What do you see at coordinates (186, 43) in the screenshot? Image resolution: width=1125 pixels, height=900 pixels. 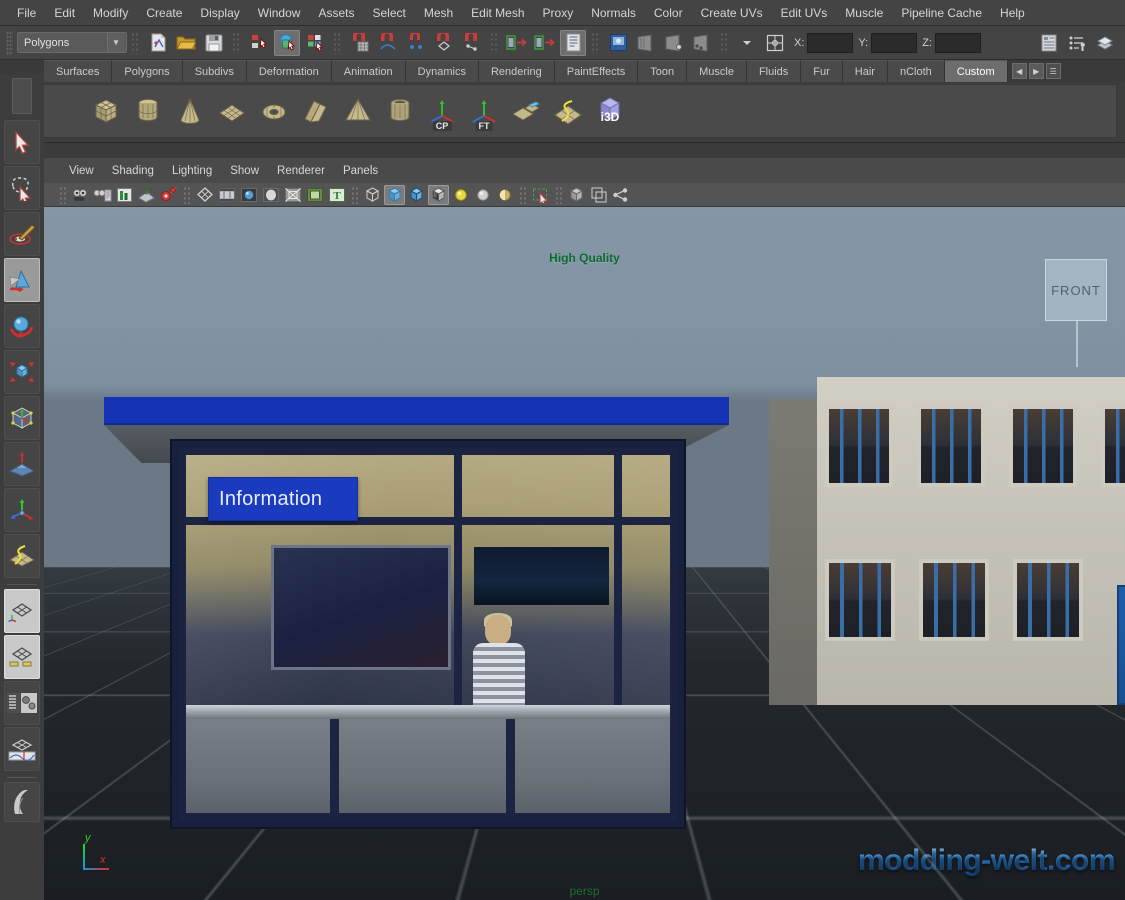 I see `open-scene-icon` at bounding box center [186, 43].